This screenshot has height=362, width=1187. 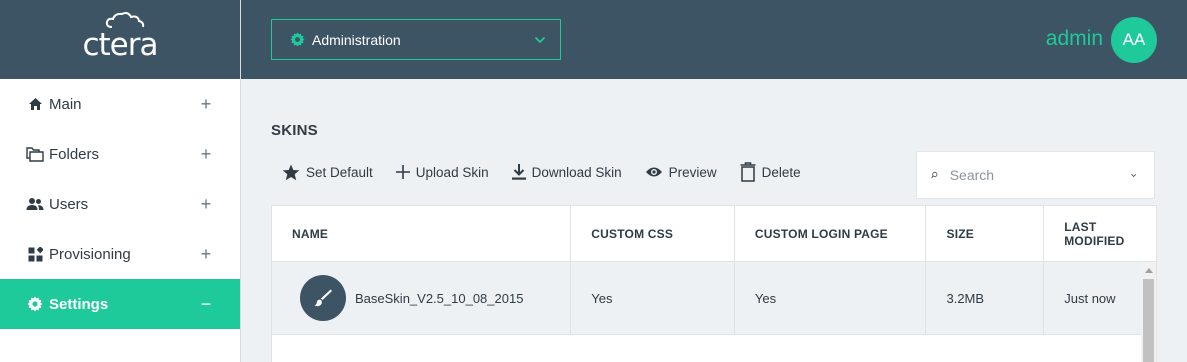 I want to click on search-box, so click(x=1035, y=175).